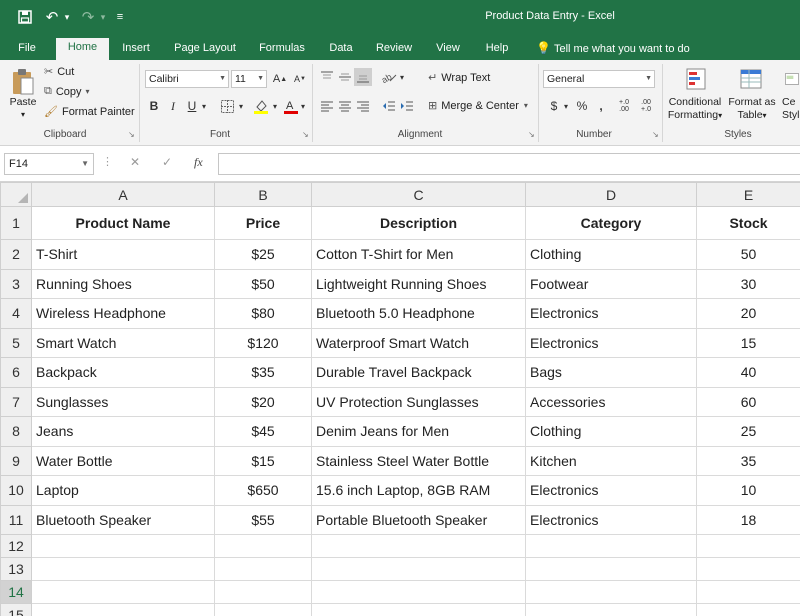 This screenshot has width=800, height=616. What do you see at coordinates (752, 109) in the screenshot?
I see `format-as-table-button: Format as Table▾` at bounding box center [752, 109].